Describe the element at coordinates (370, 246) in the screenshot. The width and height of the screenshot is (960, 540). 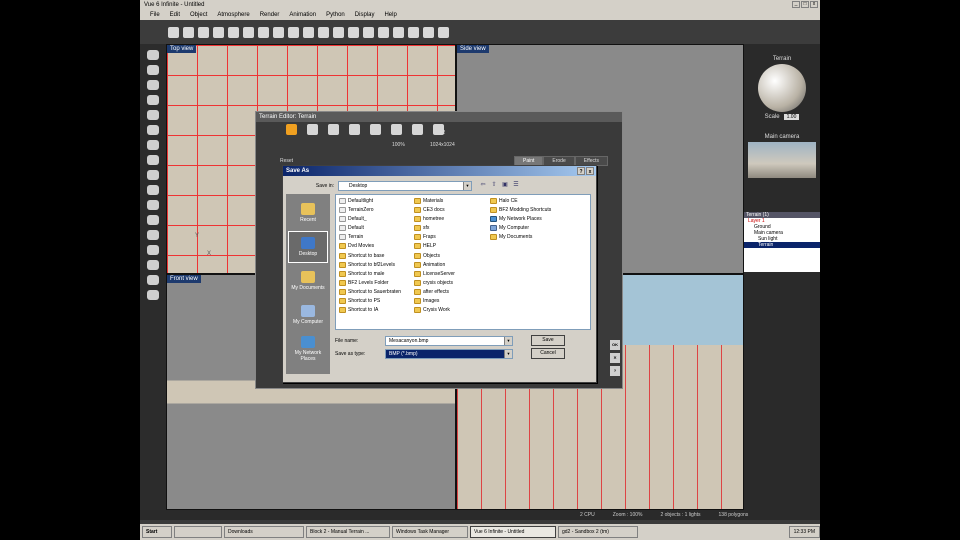
I see `list-item: Dvd Movies` at that location.